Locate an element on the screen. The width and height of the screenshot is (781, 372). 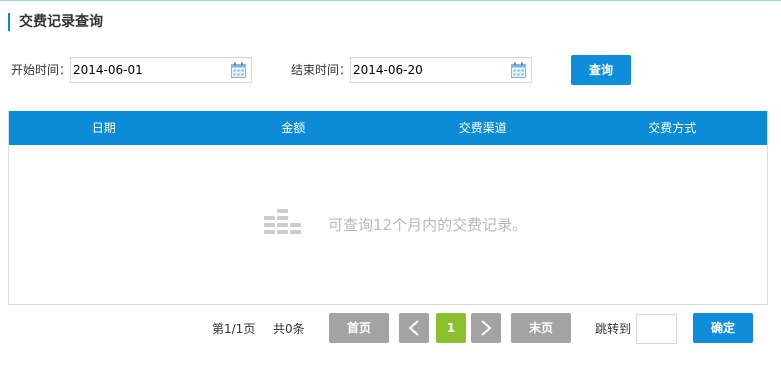
last-page-button: 末页 is located at coordinates (541, 328).